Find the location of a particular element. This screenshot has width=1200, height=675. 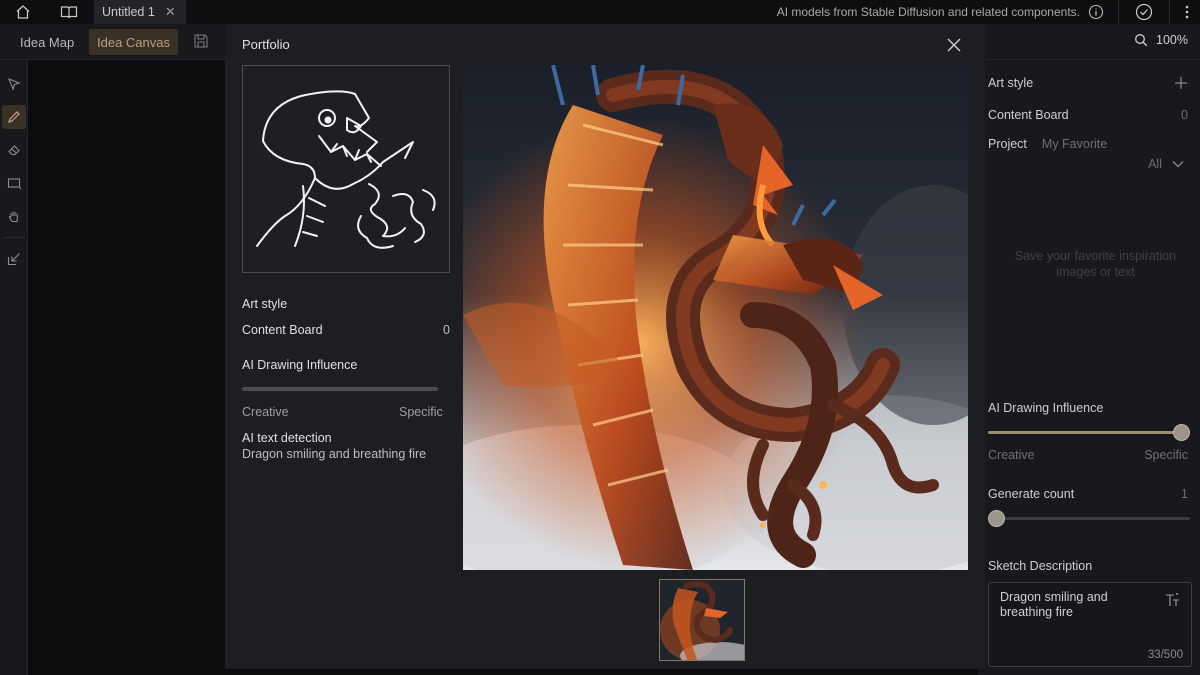

import-icon is located at coordinates (13, 259).